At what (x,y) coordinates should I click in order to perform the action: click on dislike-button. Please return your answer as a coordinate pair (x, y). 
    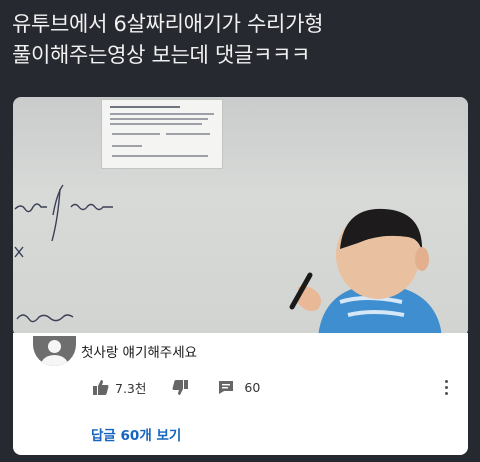
    Looking at the image, I should click on (180, 387).